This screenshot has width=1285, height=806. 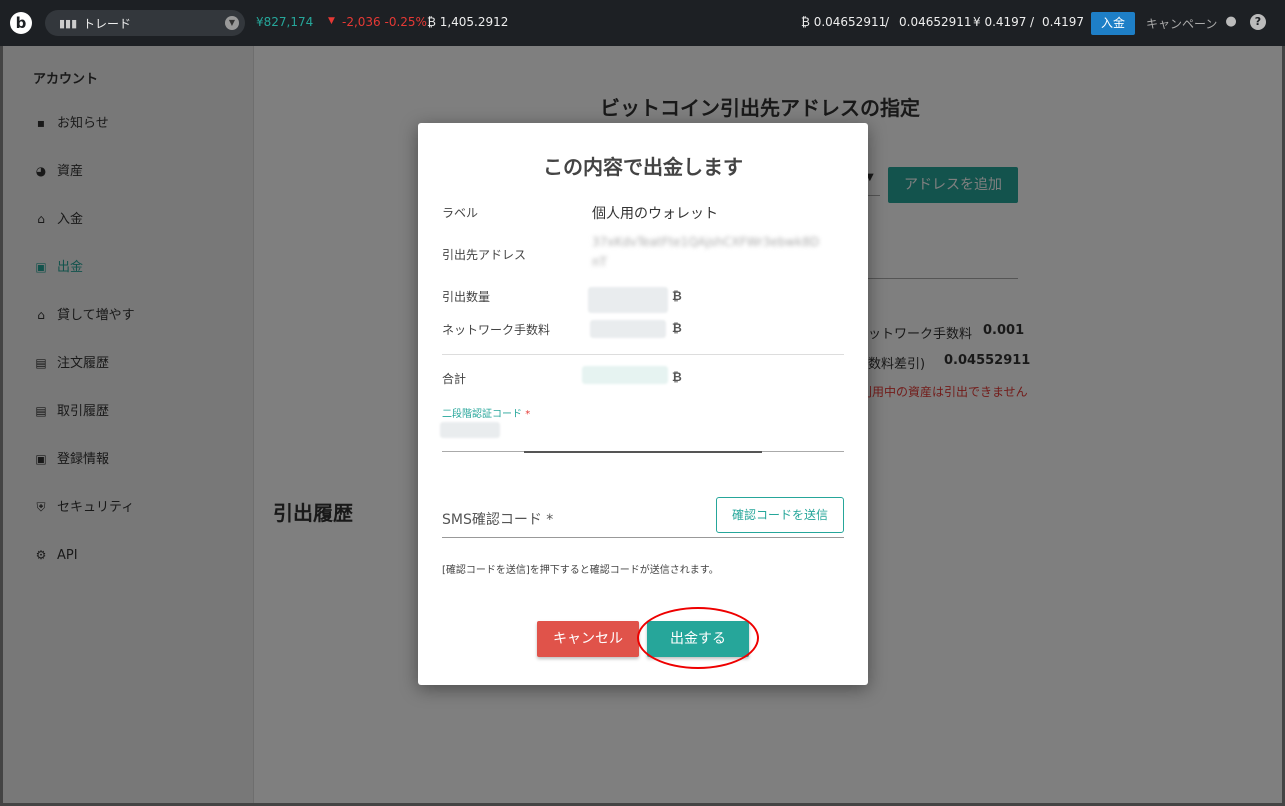 I want to click on campaign-link: キャンペーン, so click(x=1181, y=23).